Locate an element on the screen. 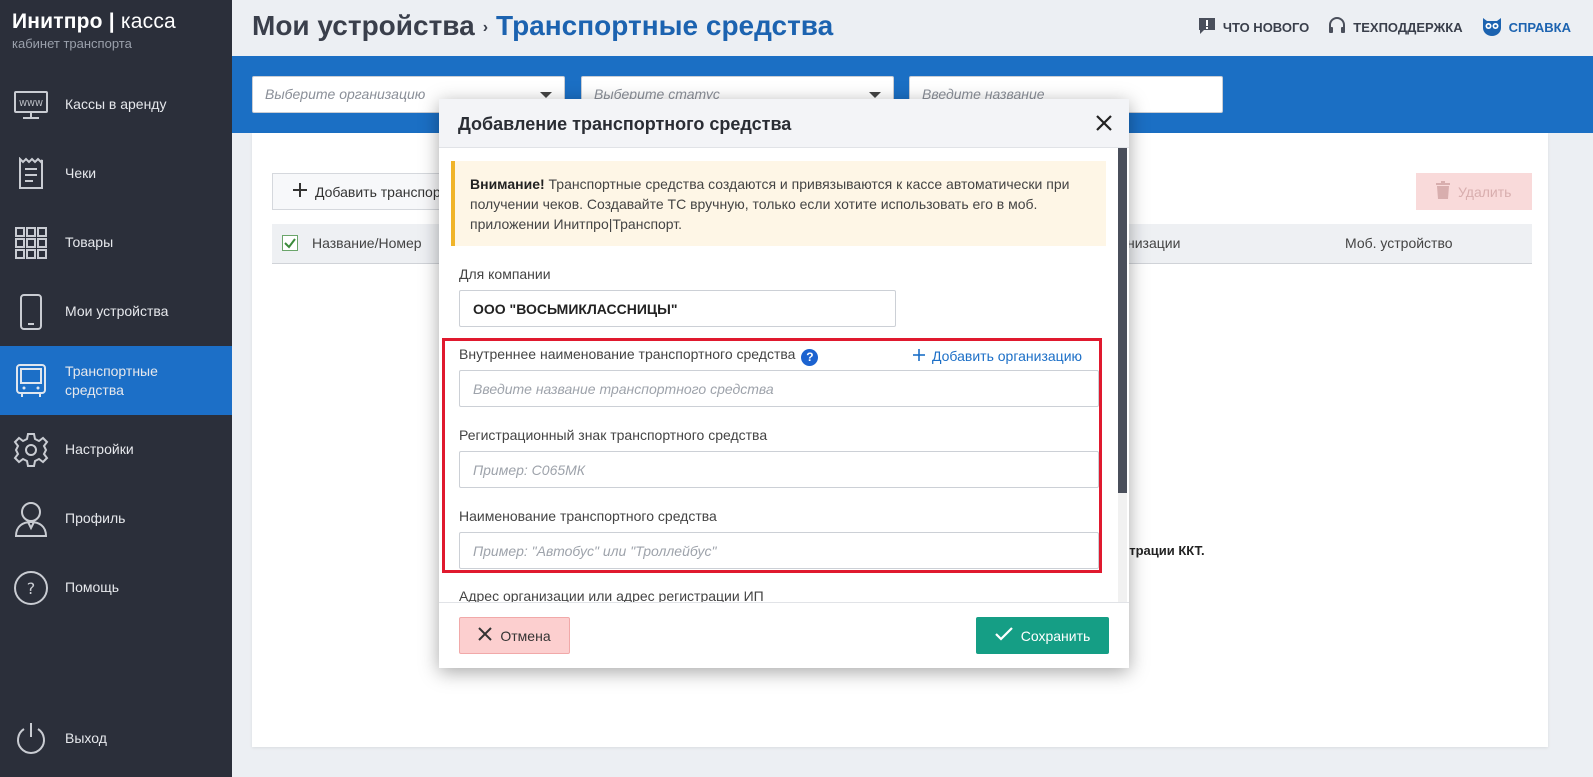  gear-icon is located at coordinates (31, 450).